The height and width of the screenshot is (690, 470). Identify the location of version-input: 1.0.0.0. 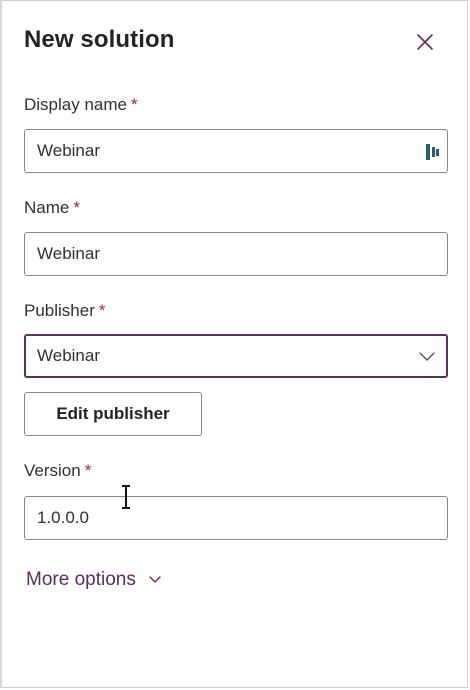
(236, 518).